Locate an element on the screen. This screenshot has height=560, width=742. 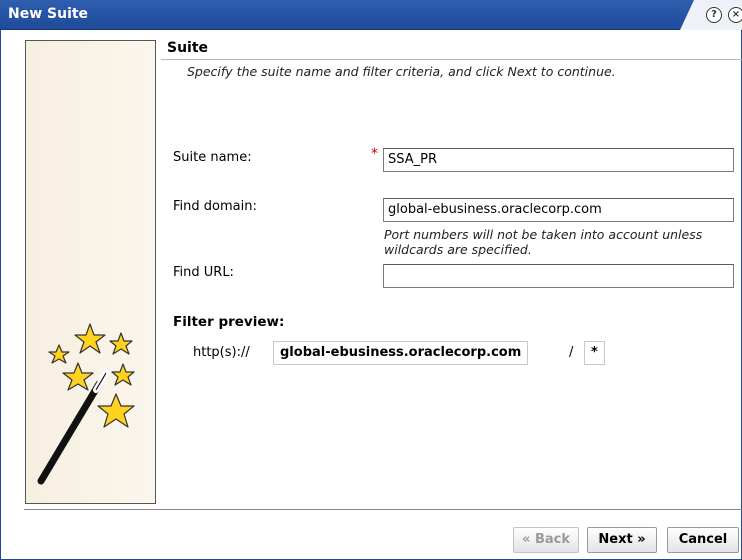
wizard-illustration-panel is located at coordinates (90, 272).